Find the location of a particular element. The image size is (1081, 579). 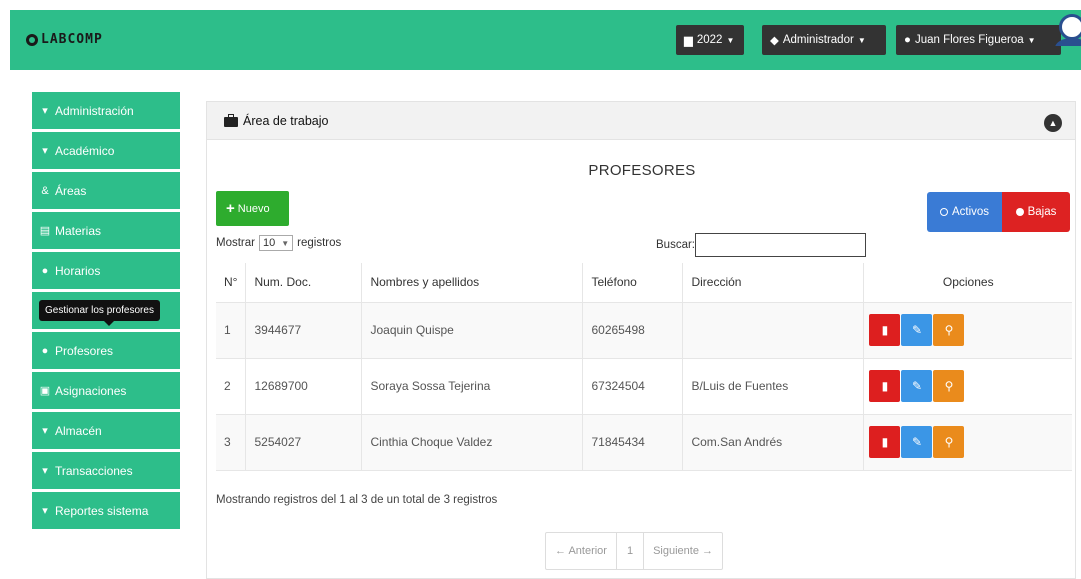

panel-header: Área de trabajo ▲ is located at coordinates (641, 121).